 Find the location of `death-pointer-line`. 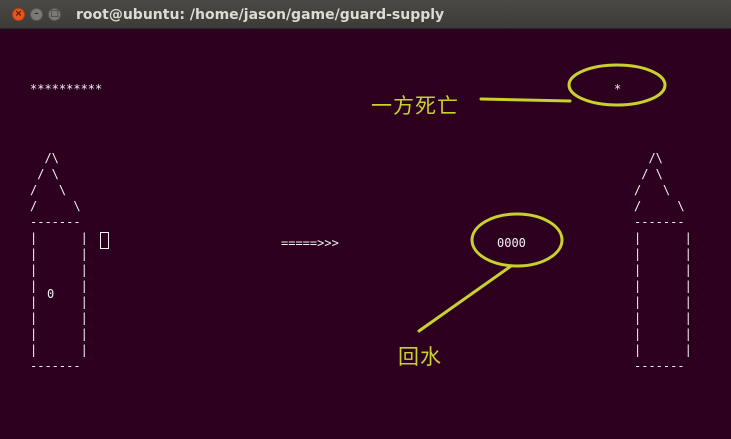

death-pointer-line is located at coordinates (525, 100).